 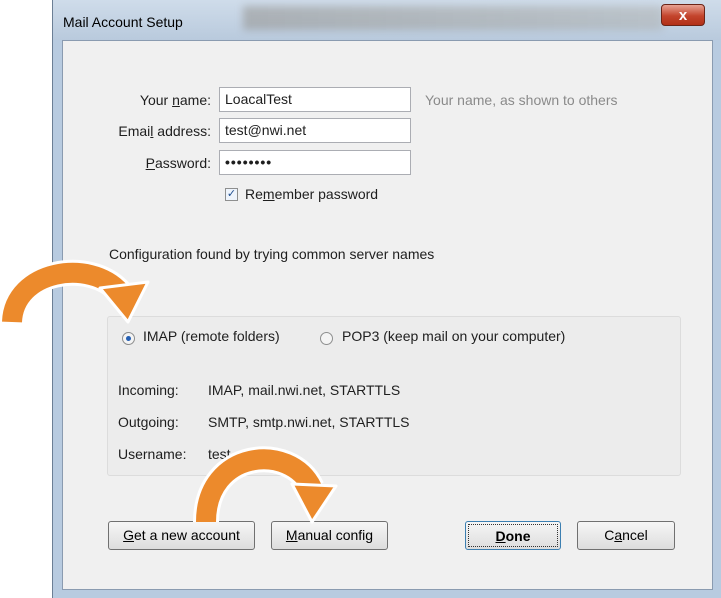 I want to click on title-bar-background, so click(x=453, y=18).